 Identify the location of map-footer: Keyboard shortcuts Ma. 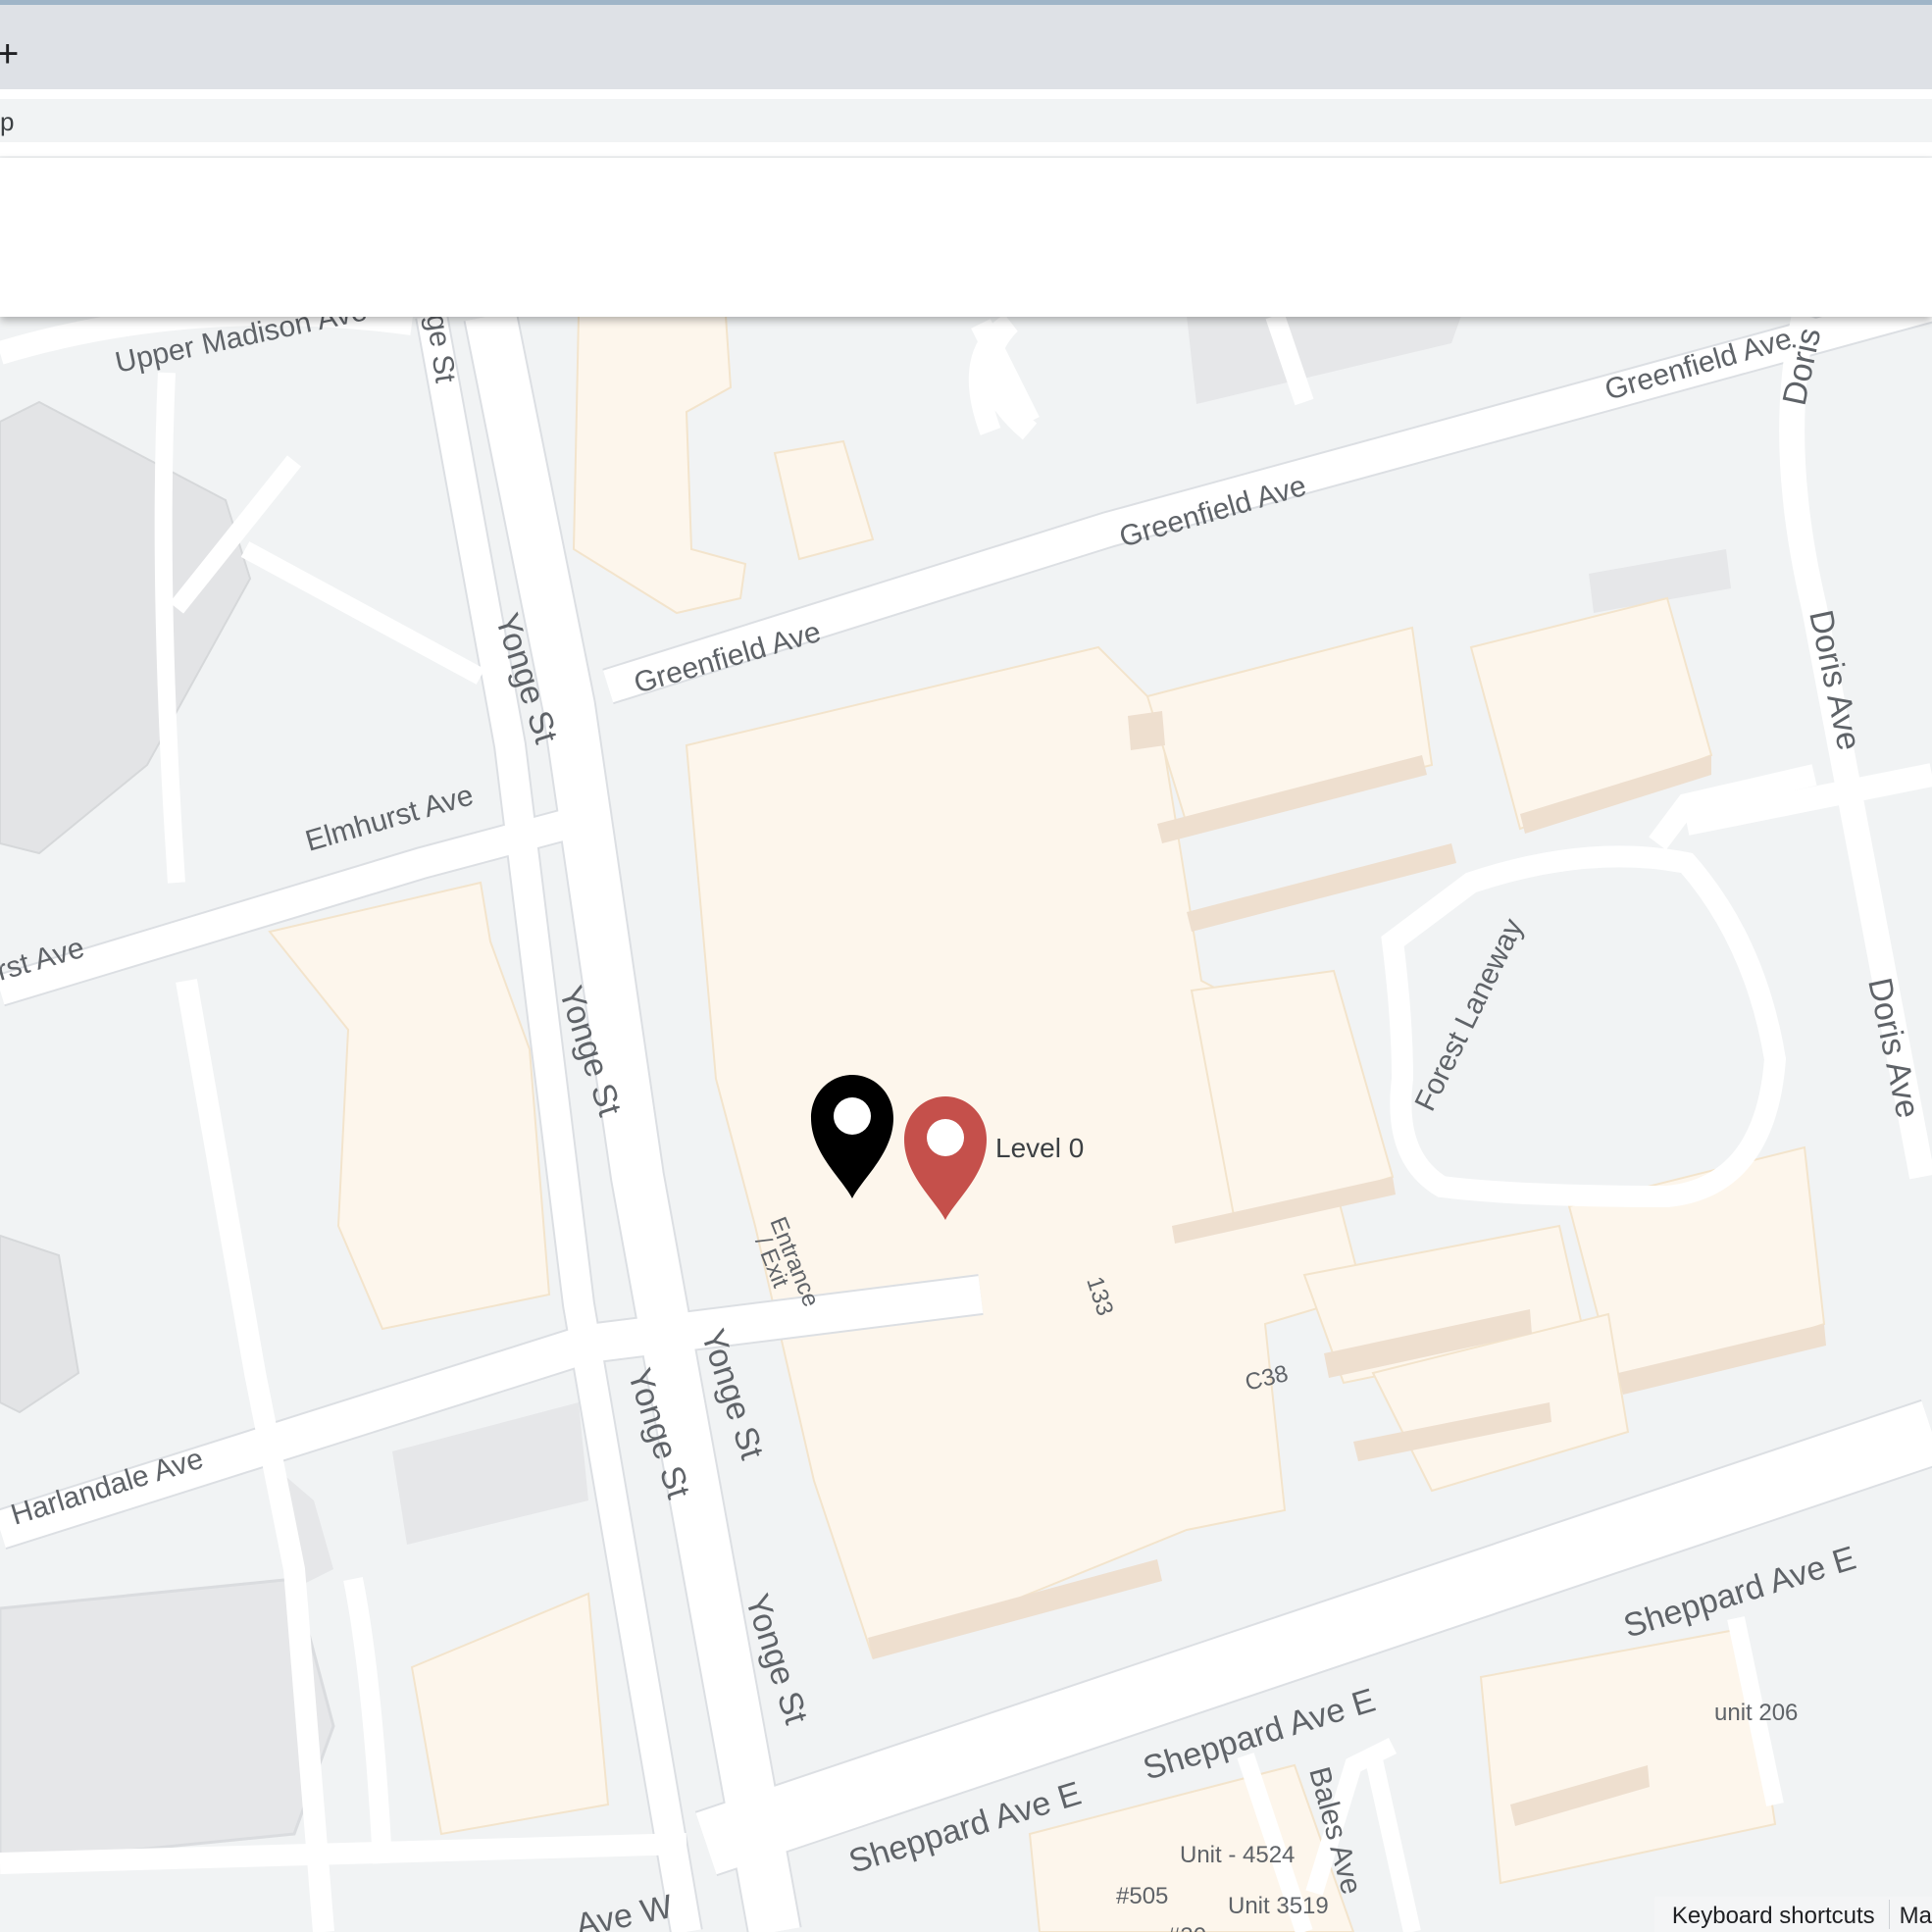
(1793, 1915).